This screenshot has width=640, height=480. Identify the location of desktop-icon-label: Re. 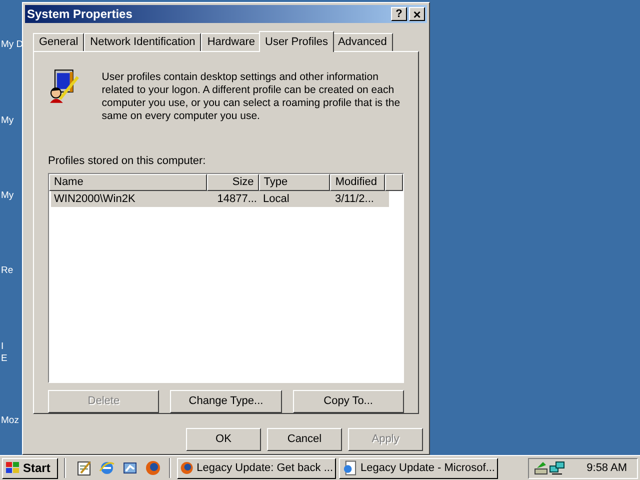
(7, 271).